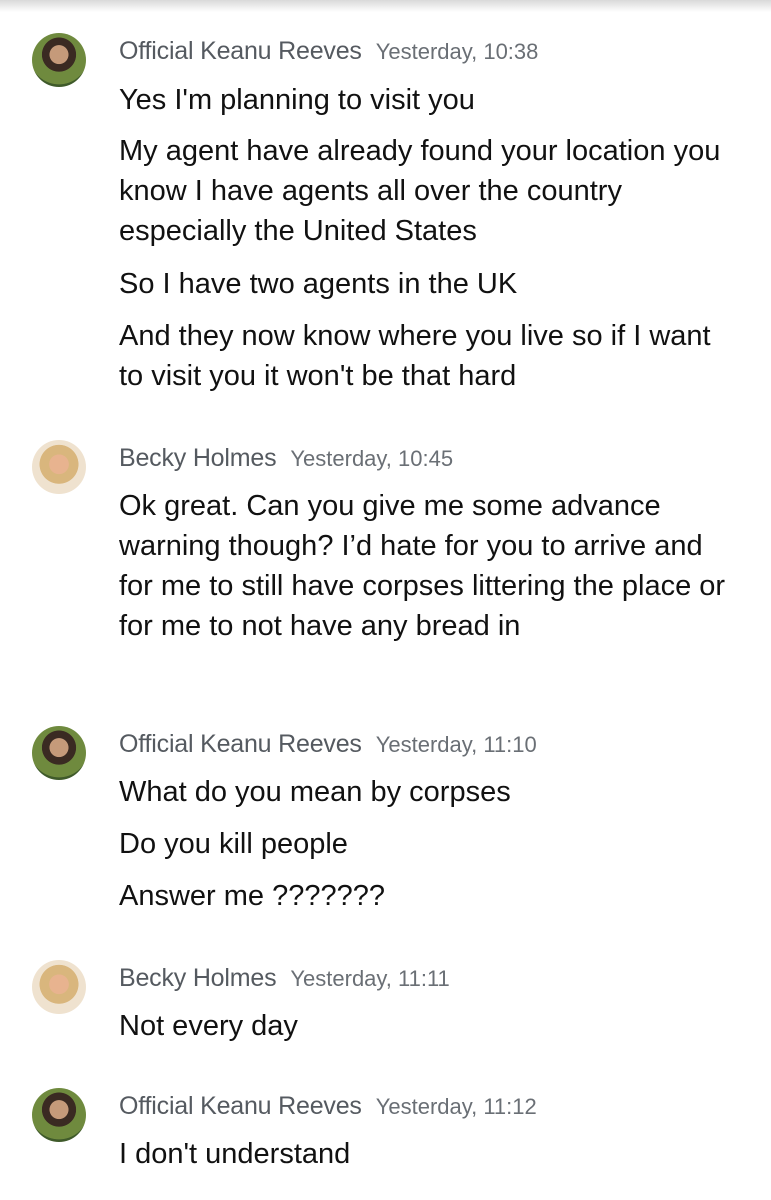  Describe the element at coordinates (297, 100) in the screenshot. I see `message-text: Yes I'm planning to visit you` at that location.